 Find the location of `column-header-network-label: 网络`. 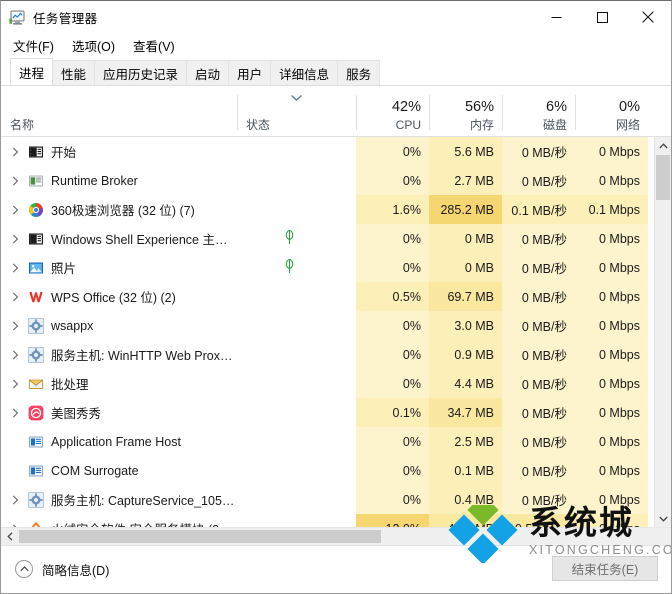

column-header-network-label: 网络 is located at coordinates (627, 125).